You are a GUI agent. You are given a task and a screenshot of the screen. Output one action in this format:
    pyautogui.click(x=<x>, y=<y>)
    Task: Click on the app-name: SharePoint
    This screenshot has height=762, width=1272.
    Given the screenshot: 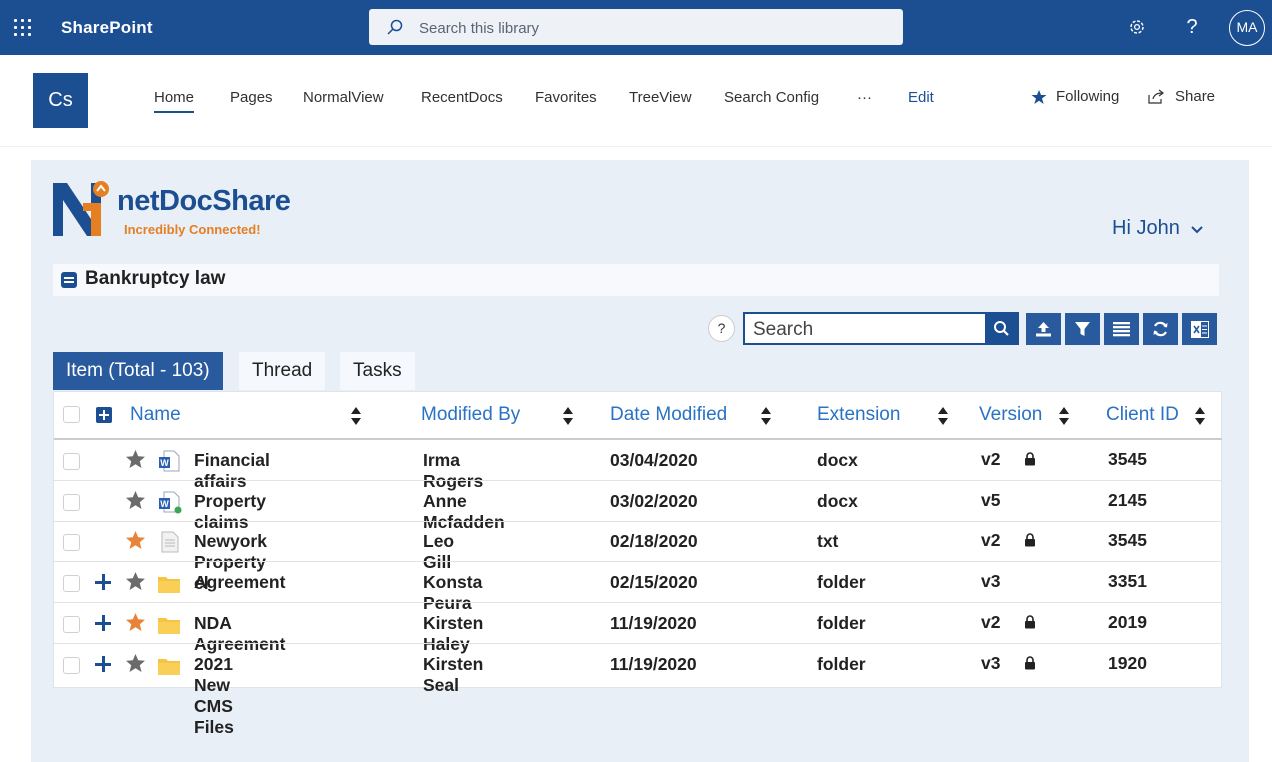 What is the action you would take?
    pyautogui.click(x=107, y=28)
    